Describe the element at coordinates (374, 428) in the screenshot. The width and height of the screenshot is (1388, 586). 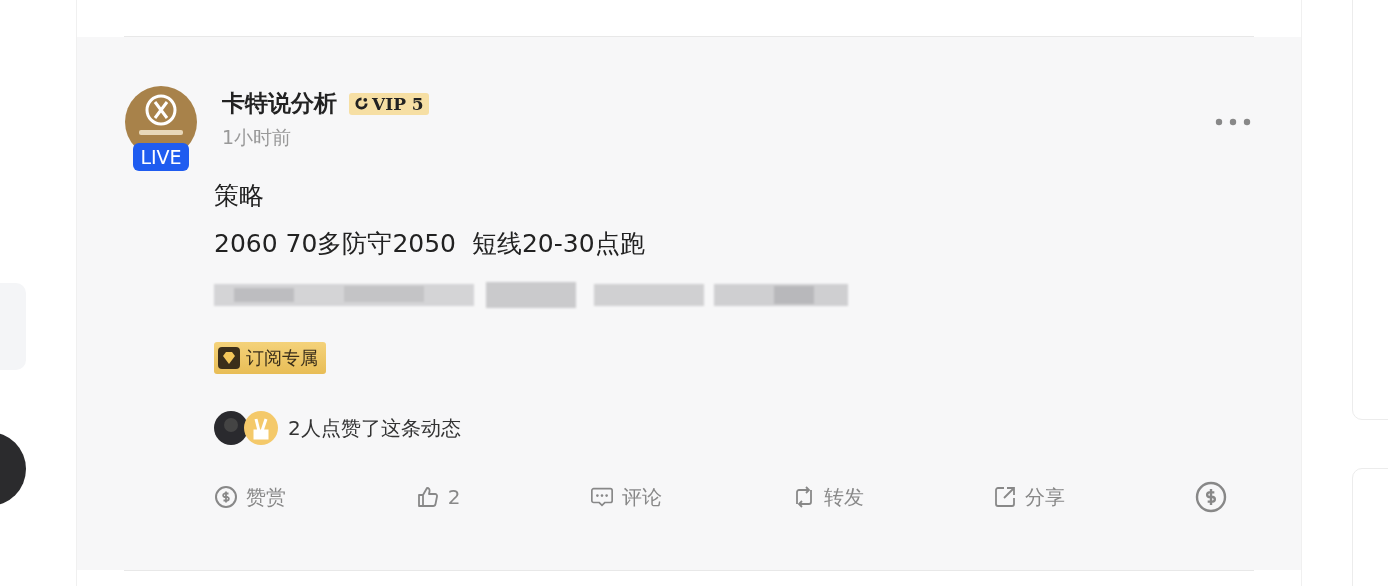
I see `likes-summary: 2人点赞了这条动态` at that location.